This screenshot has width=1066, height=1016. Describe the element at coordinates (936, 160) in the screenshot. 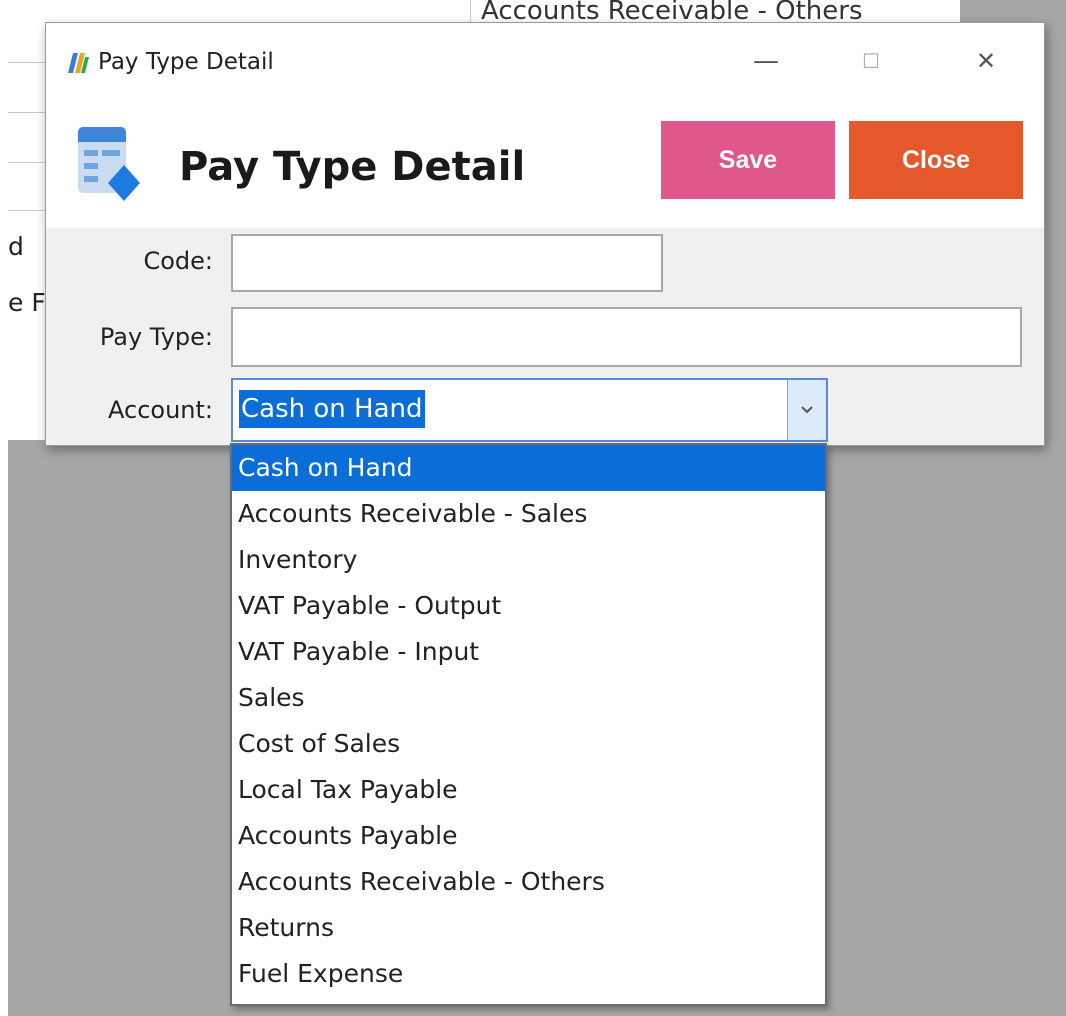

I see `close-button: Close` at that location.